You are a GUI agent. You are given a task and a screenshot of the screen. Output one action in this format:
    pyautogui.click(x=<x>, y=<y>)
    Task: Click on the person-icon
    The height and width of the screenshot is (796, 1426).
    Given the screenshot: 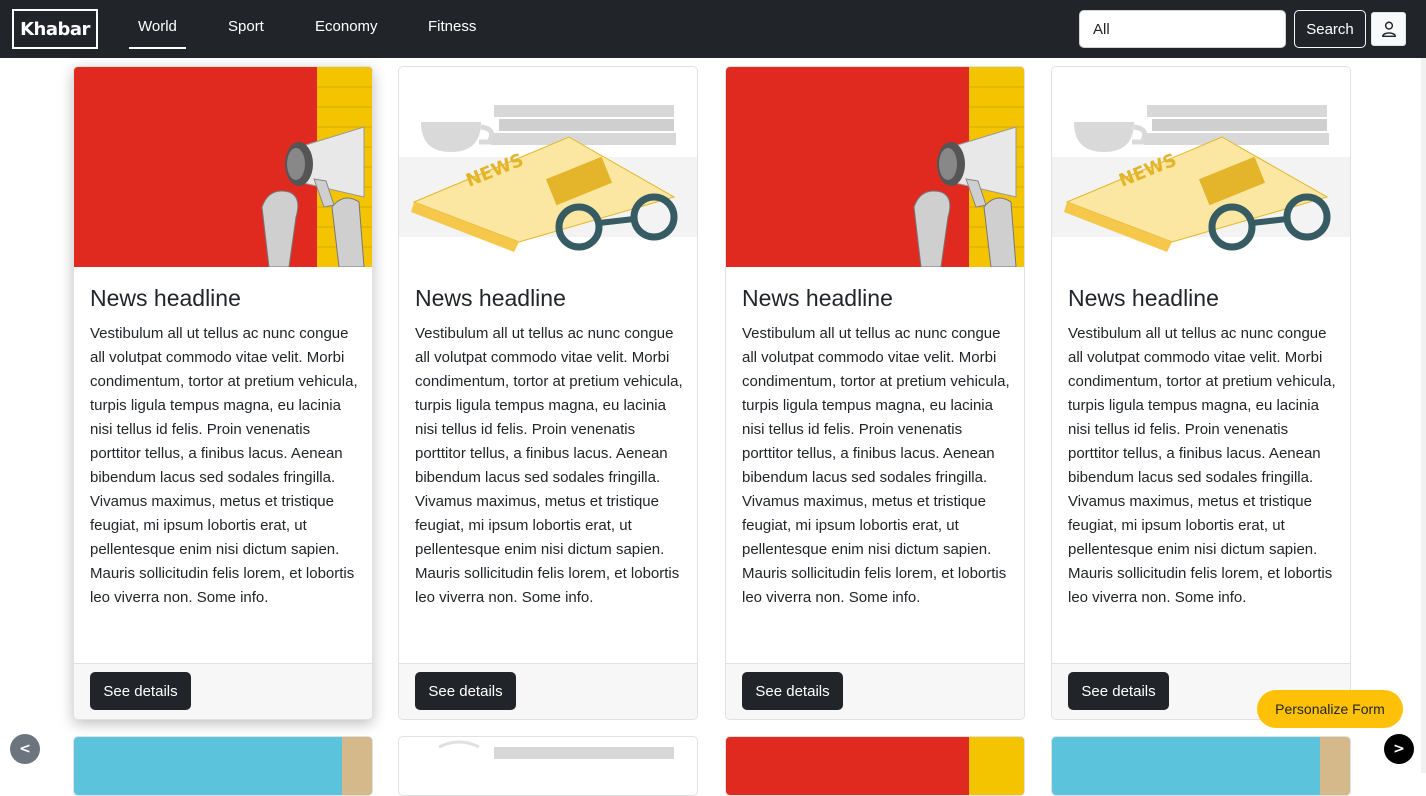 What is the action you would take?
    pyautogui.click(x=1388, y=29)
    